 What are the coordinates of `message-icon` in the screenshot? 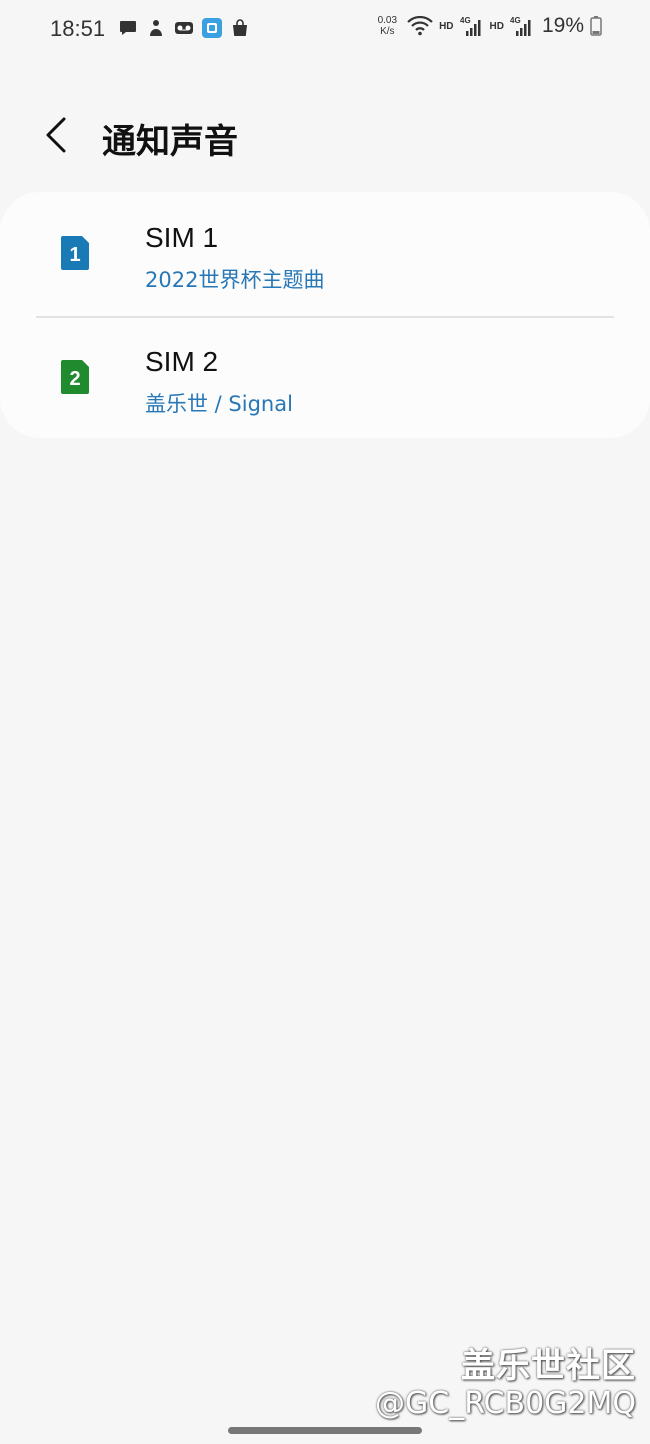 It's located at (128, 28).